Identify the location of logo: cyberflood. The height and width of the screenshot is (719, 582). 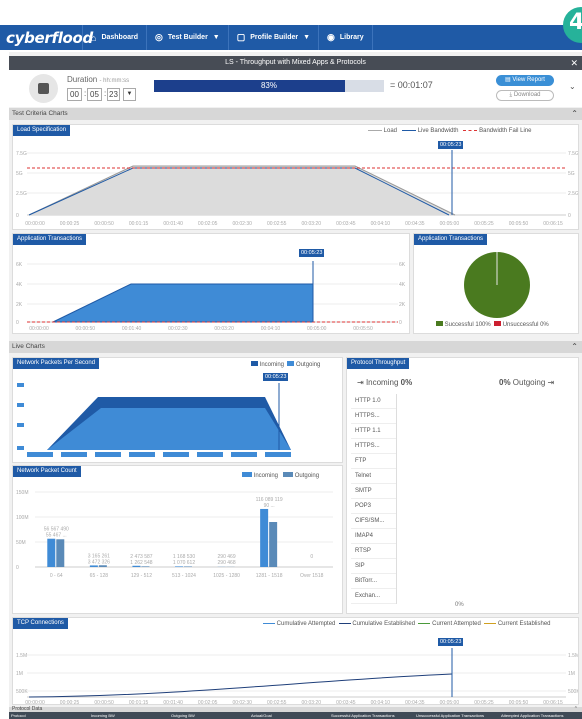
(46, 38).